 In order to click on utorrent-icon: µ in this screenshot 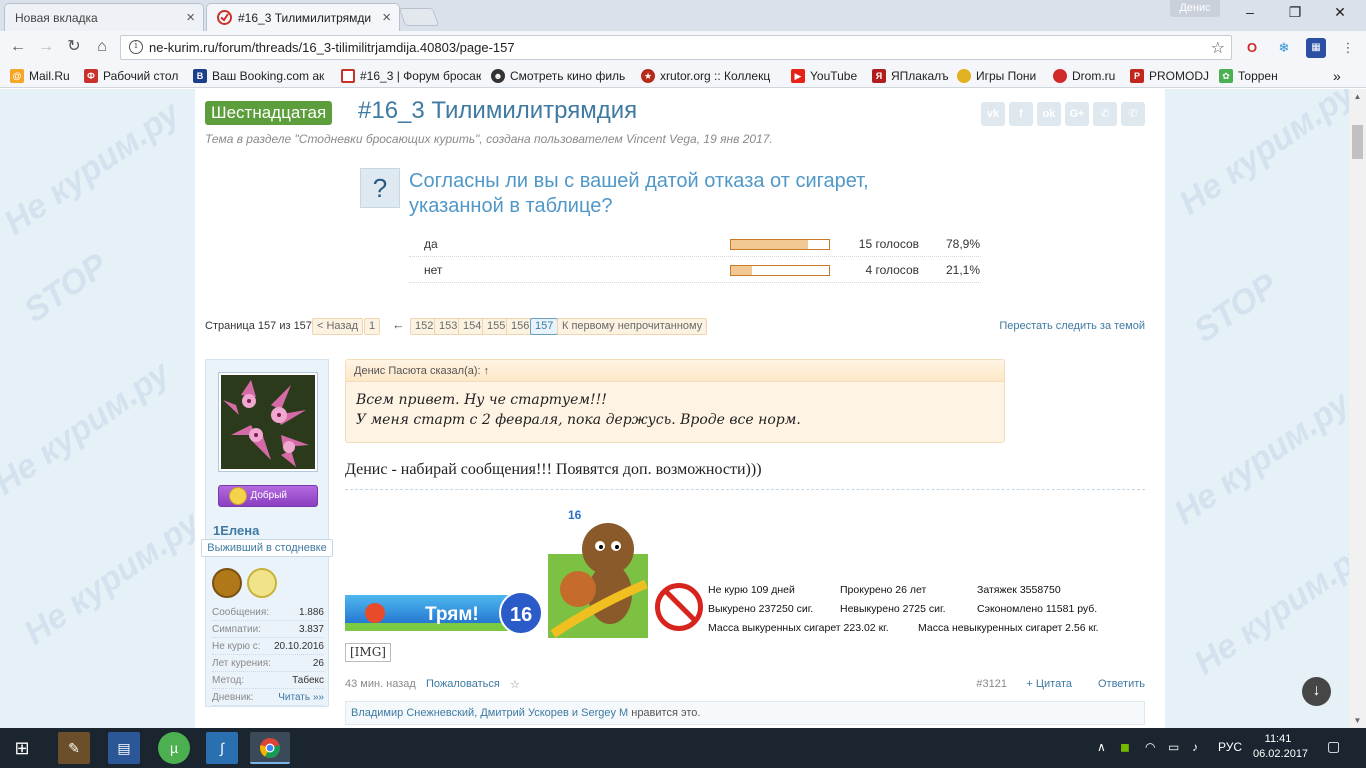, I will do `click(174, 748)`.